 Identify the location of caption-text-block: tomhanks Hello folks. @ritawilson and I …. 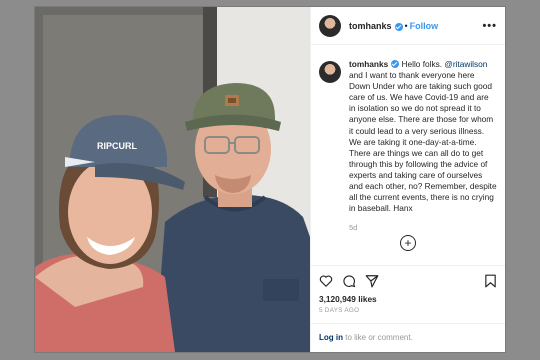
(423, 146).